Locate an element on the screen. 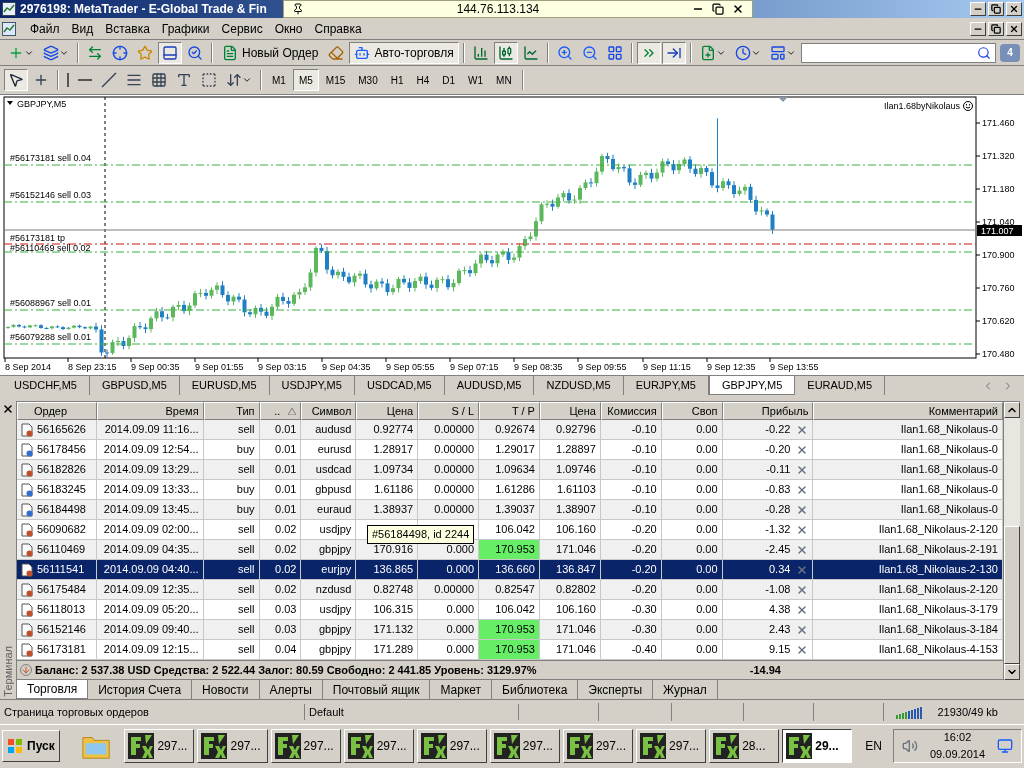 The height and width of the screenshot is (768, 1024). timeframe-button: H1 is located at coordinates (397, 80).